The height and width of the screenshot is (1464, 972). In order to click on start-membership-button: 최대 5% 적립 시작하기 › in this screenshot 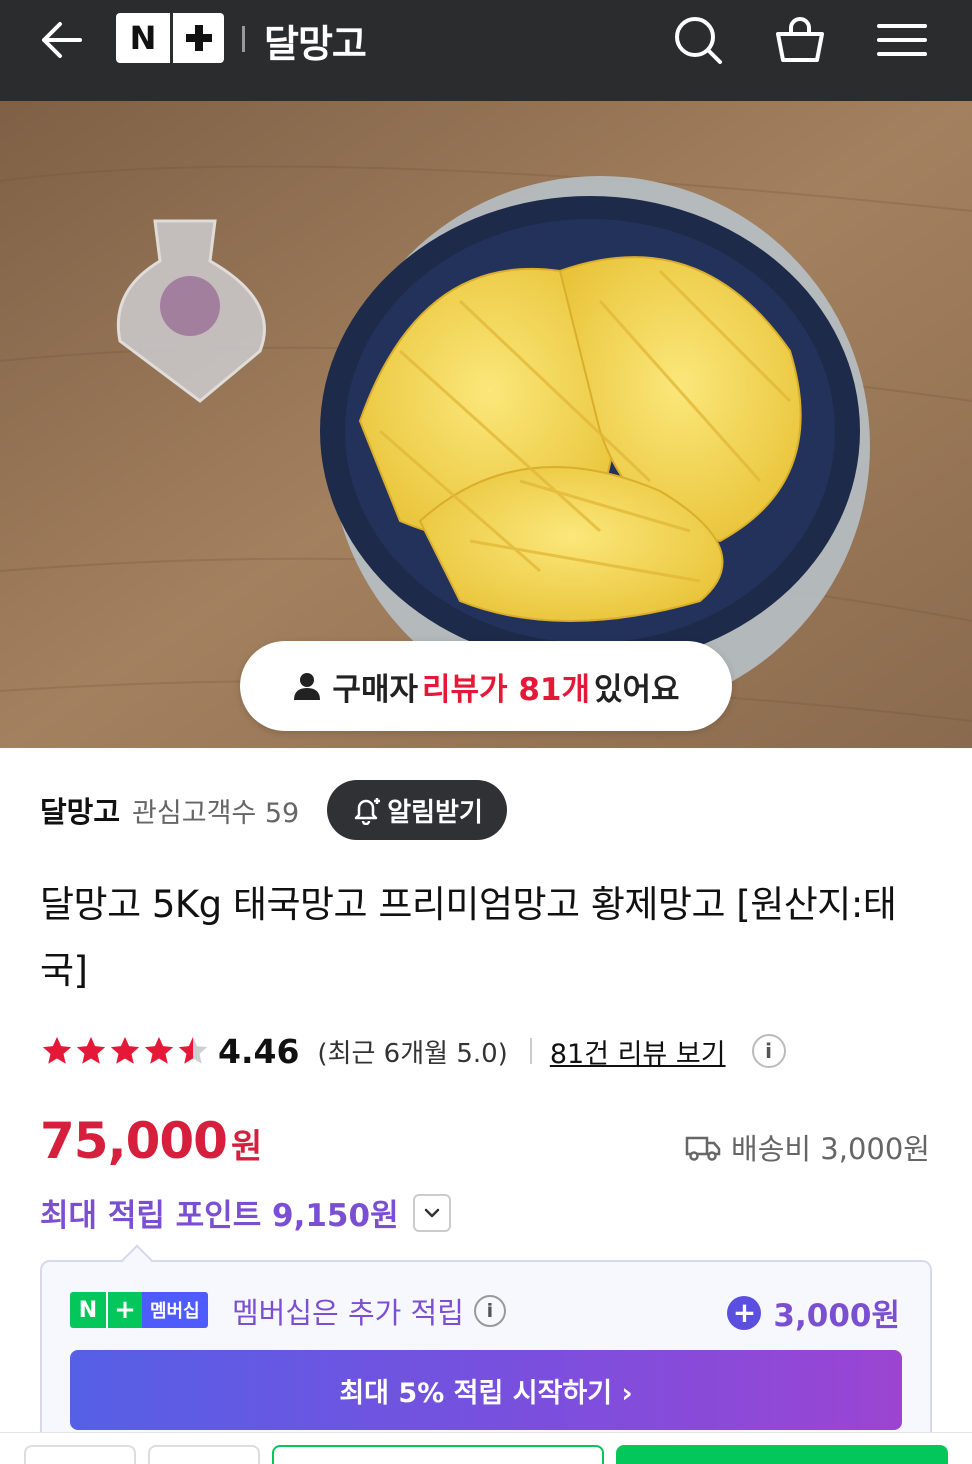, I will do `click(486, 1390)`.